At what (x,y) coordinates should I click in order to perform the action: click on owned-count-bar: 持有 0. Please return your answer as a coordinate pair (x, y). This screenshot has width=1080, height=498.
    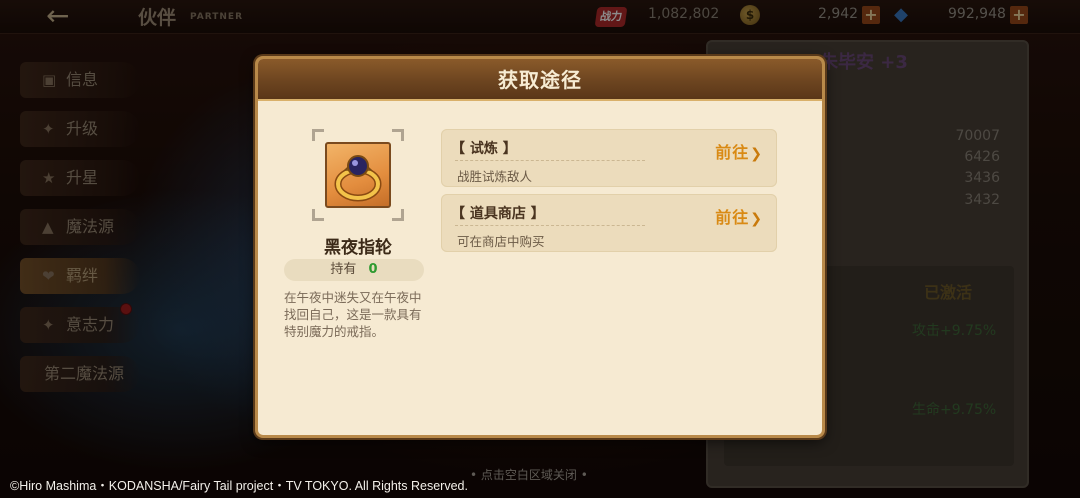
    Looking at the image, I should click on (354, 270).